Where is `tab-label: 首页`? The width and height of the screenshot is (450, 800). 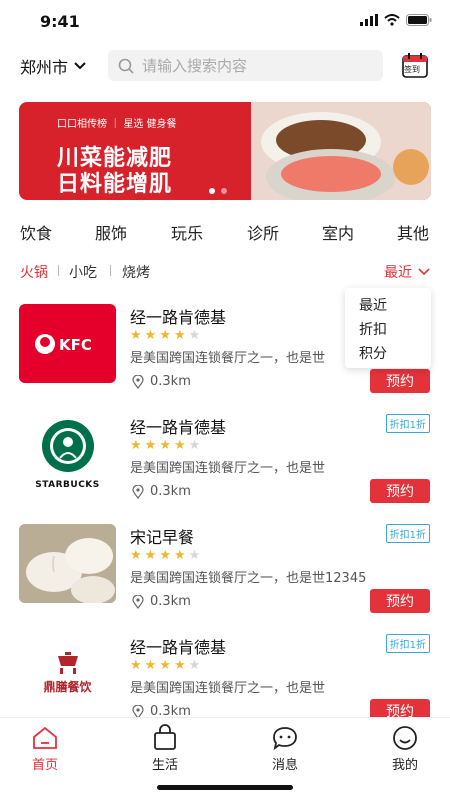 tab-label: 首页 is located at coordinates (44, 765).